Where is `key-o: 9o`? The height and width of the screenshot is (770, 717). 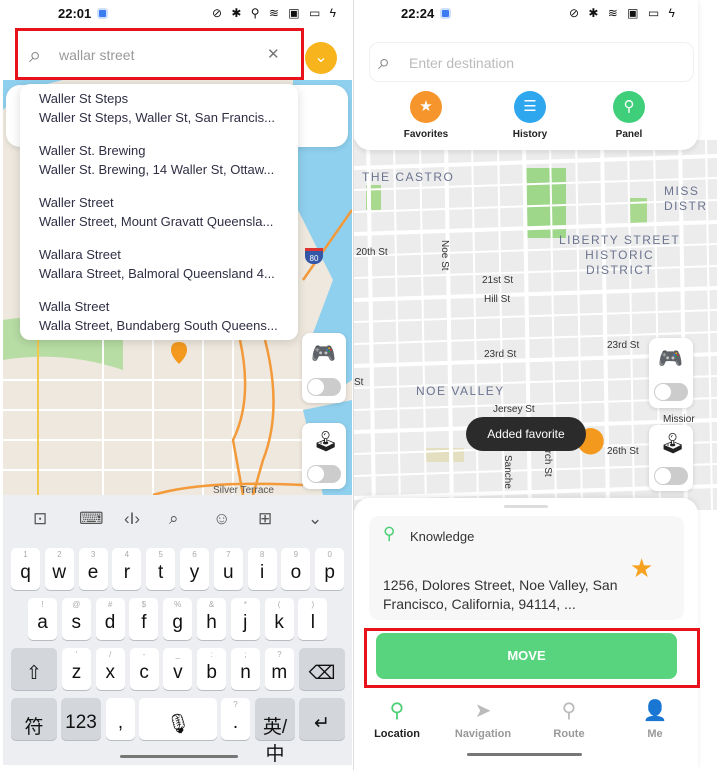
key-o: 9o is located at coordinates (296, 569).